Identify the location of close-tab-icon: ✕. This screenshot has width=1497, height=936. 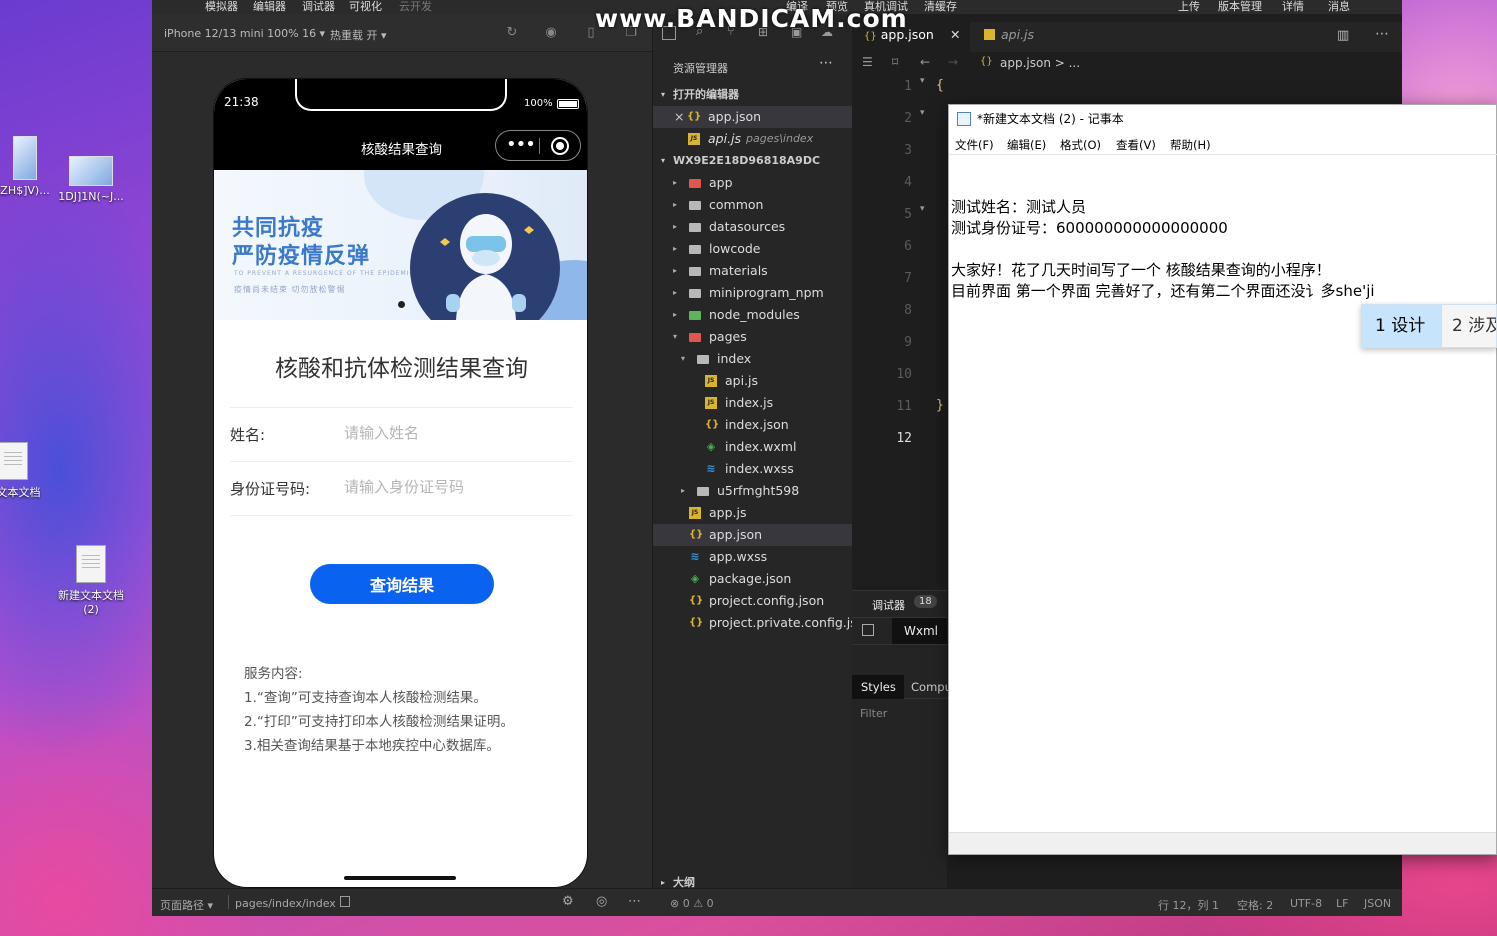
(955, 35).